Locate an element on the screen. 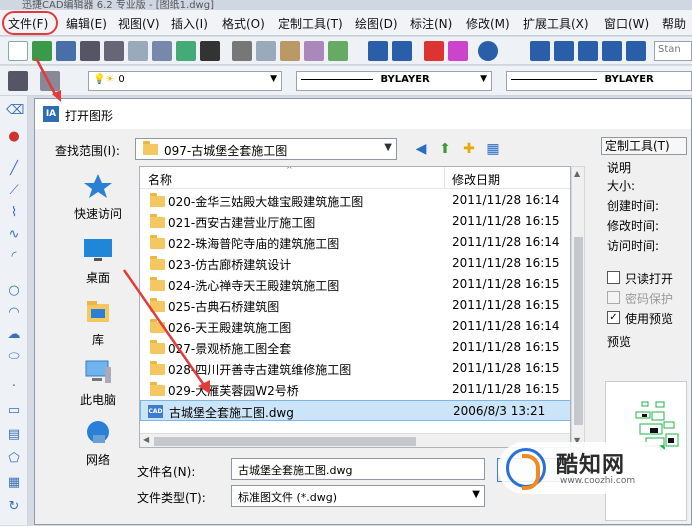 This screenshot has width=692, height=526. text-a-icon is located at coordinates (564, 51).